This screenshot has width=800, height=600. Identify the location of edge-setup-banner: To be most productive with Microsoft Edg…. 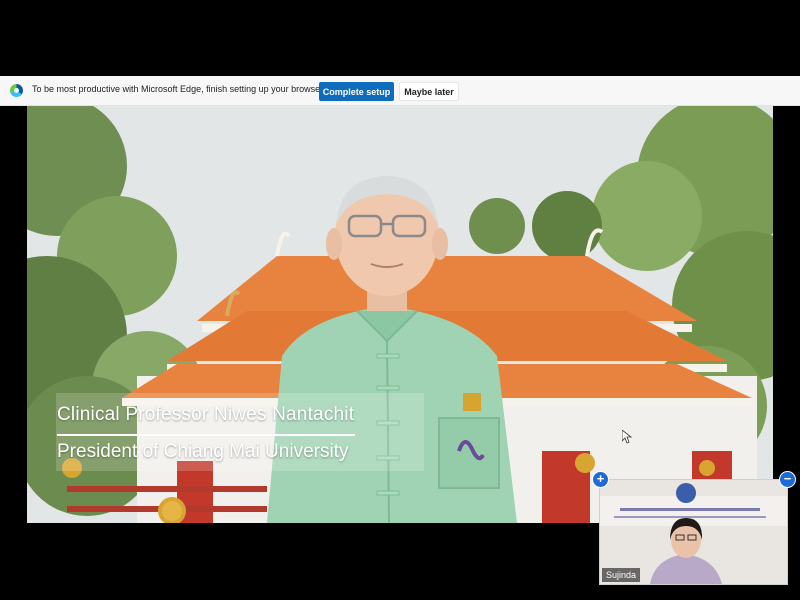
(400, 91).